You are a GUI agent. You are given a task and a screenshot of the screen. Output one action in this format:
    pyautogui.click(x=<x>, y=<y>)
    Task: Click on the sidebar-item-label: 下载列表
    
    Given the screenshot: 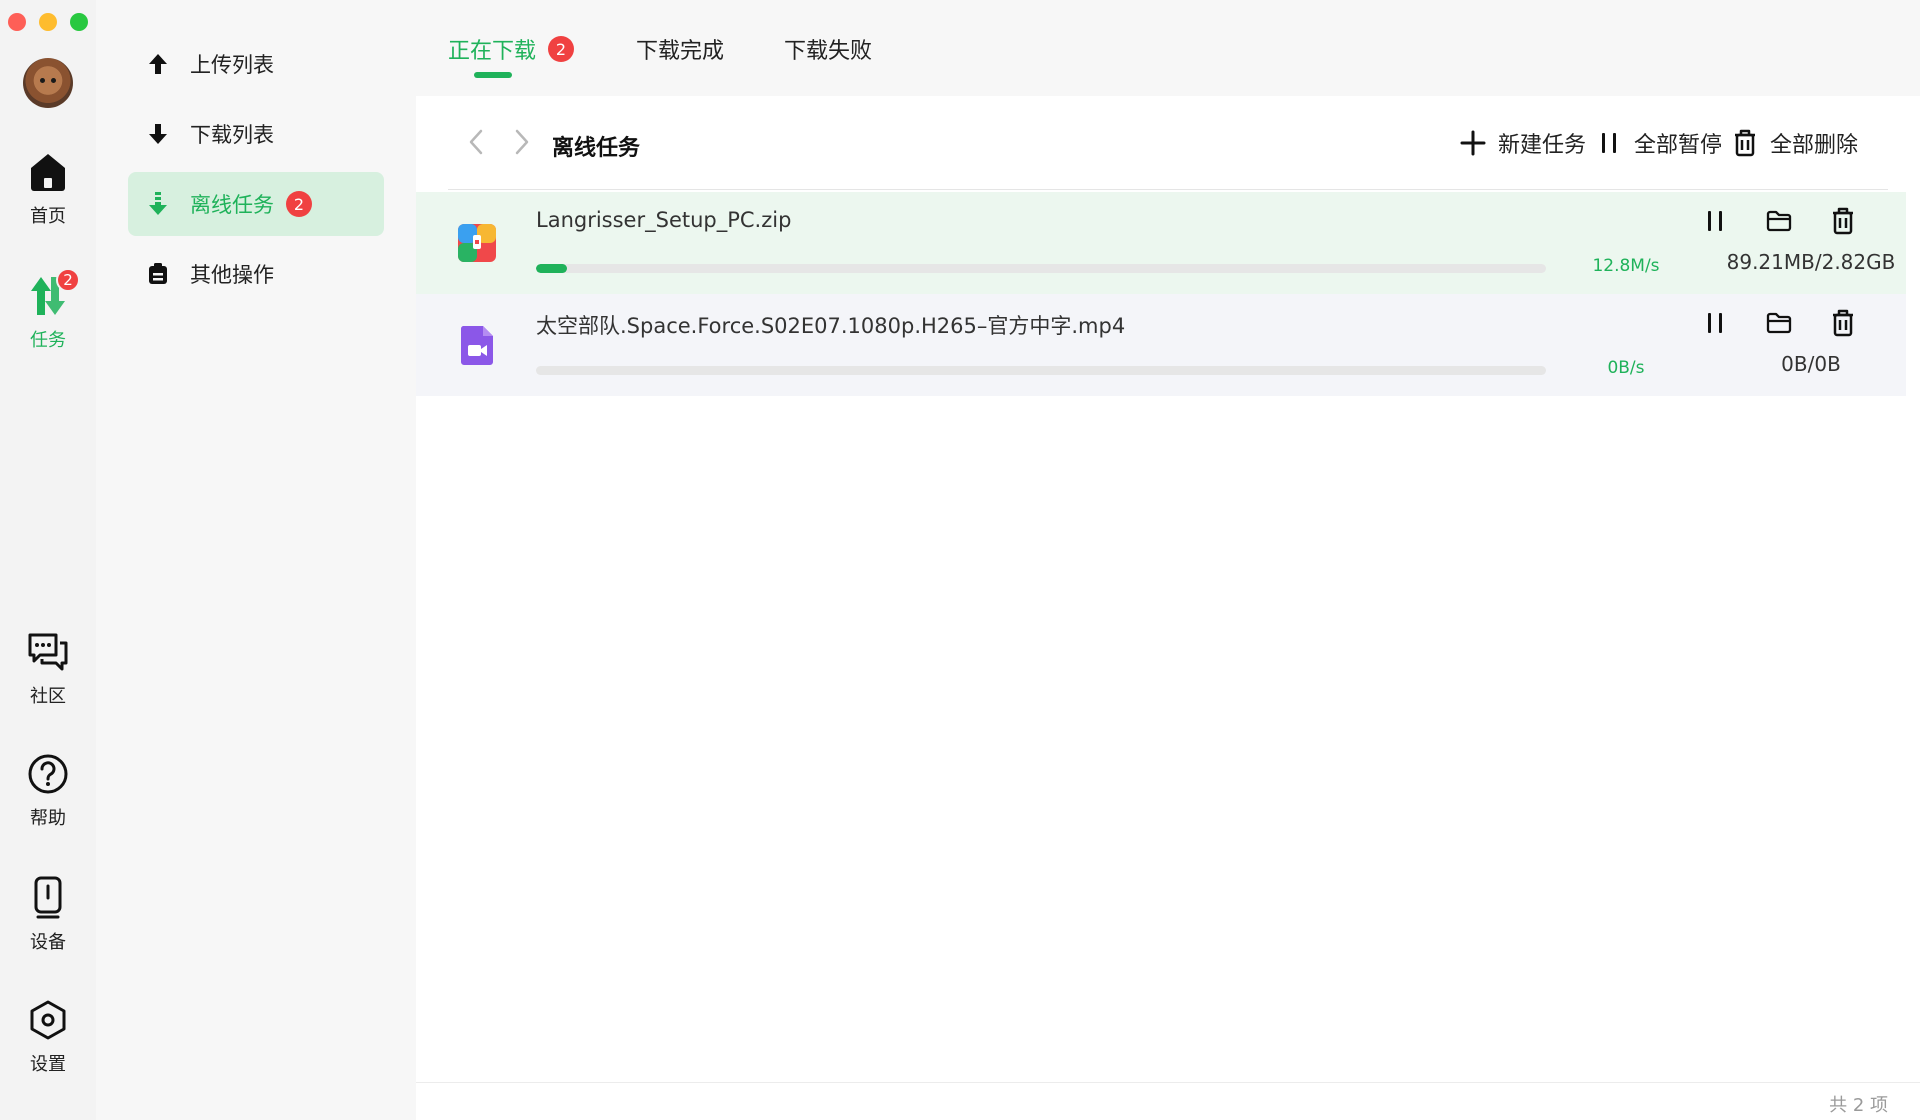 What is the action you would take?
    pyautogui.click(x=232, y=135)
    